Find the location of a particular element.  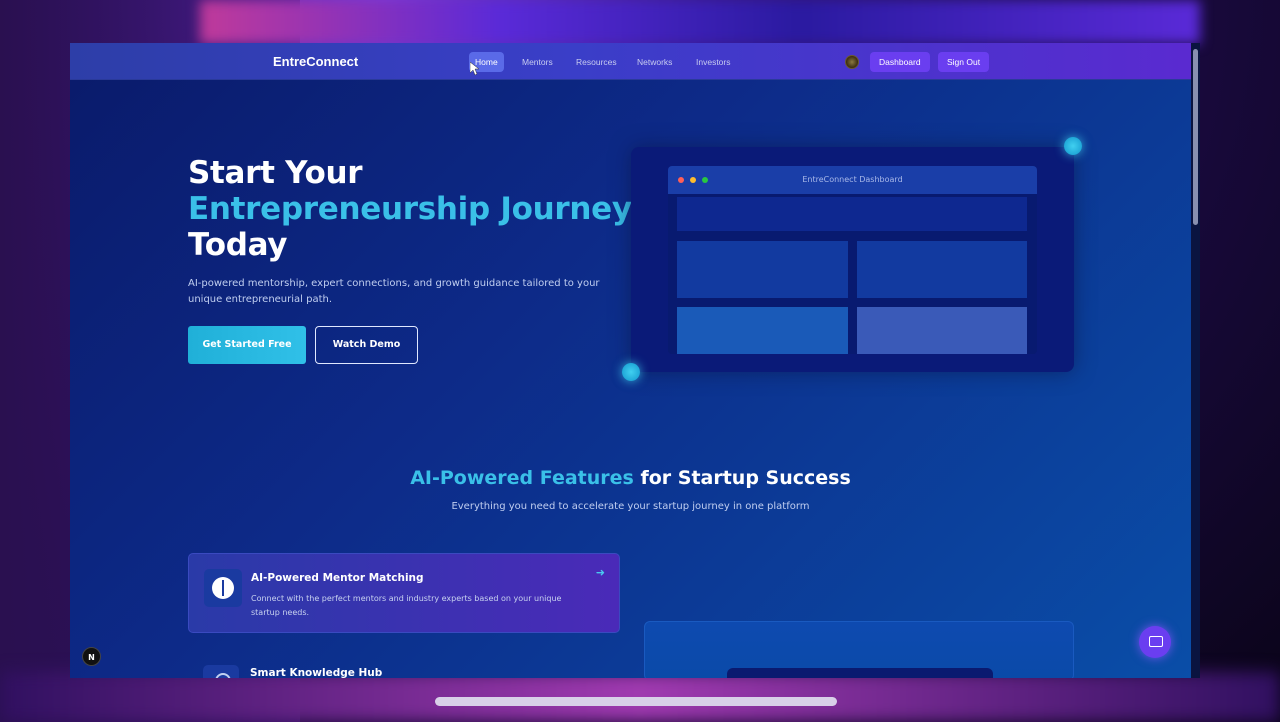

mouse-cursor-icon is located at coordinates (475, 69).